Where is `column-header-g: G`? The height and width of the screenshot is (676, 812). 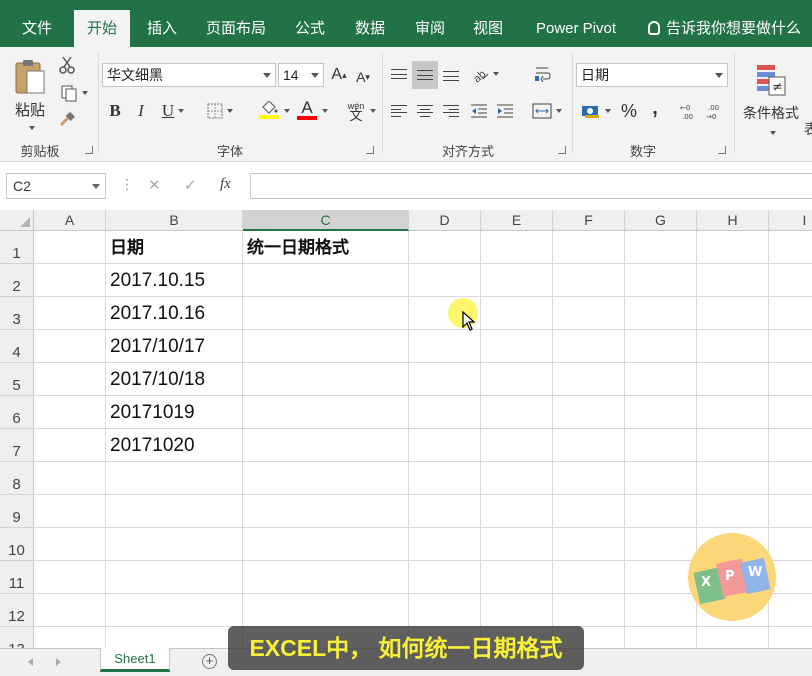
column-header-g: G is located at coordinates (661, 220).